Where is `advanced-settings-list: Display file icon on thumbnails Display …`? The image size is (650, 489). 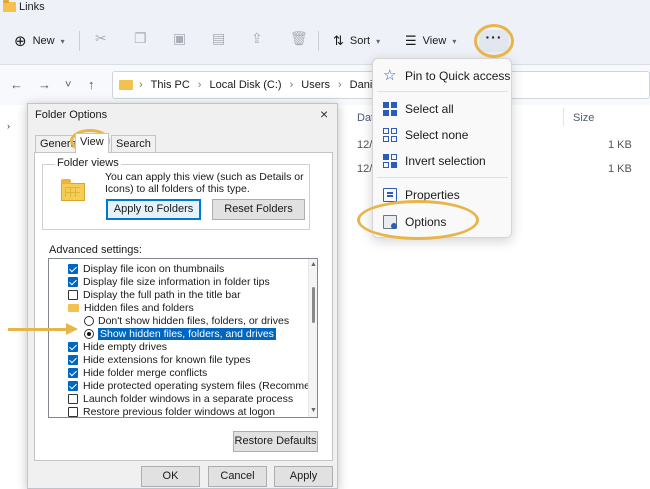
advanced-settings-list: Display file icon on thumbnails Display … is located at coordinates (183, 338).